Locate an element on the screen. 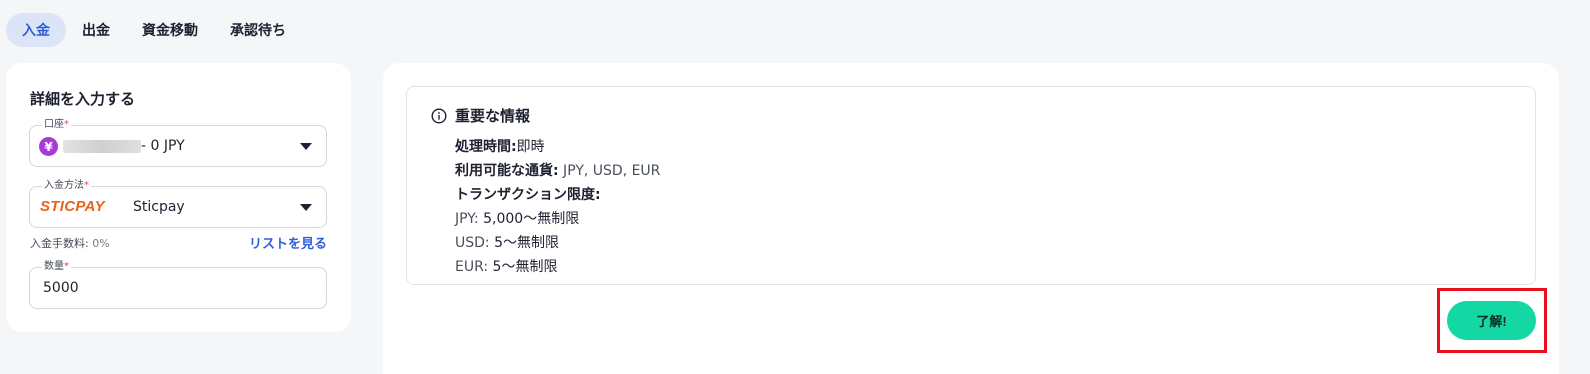  info-title: 重要な情報 is located at coordinates (493, 116).